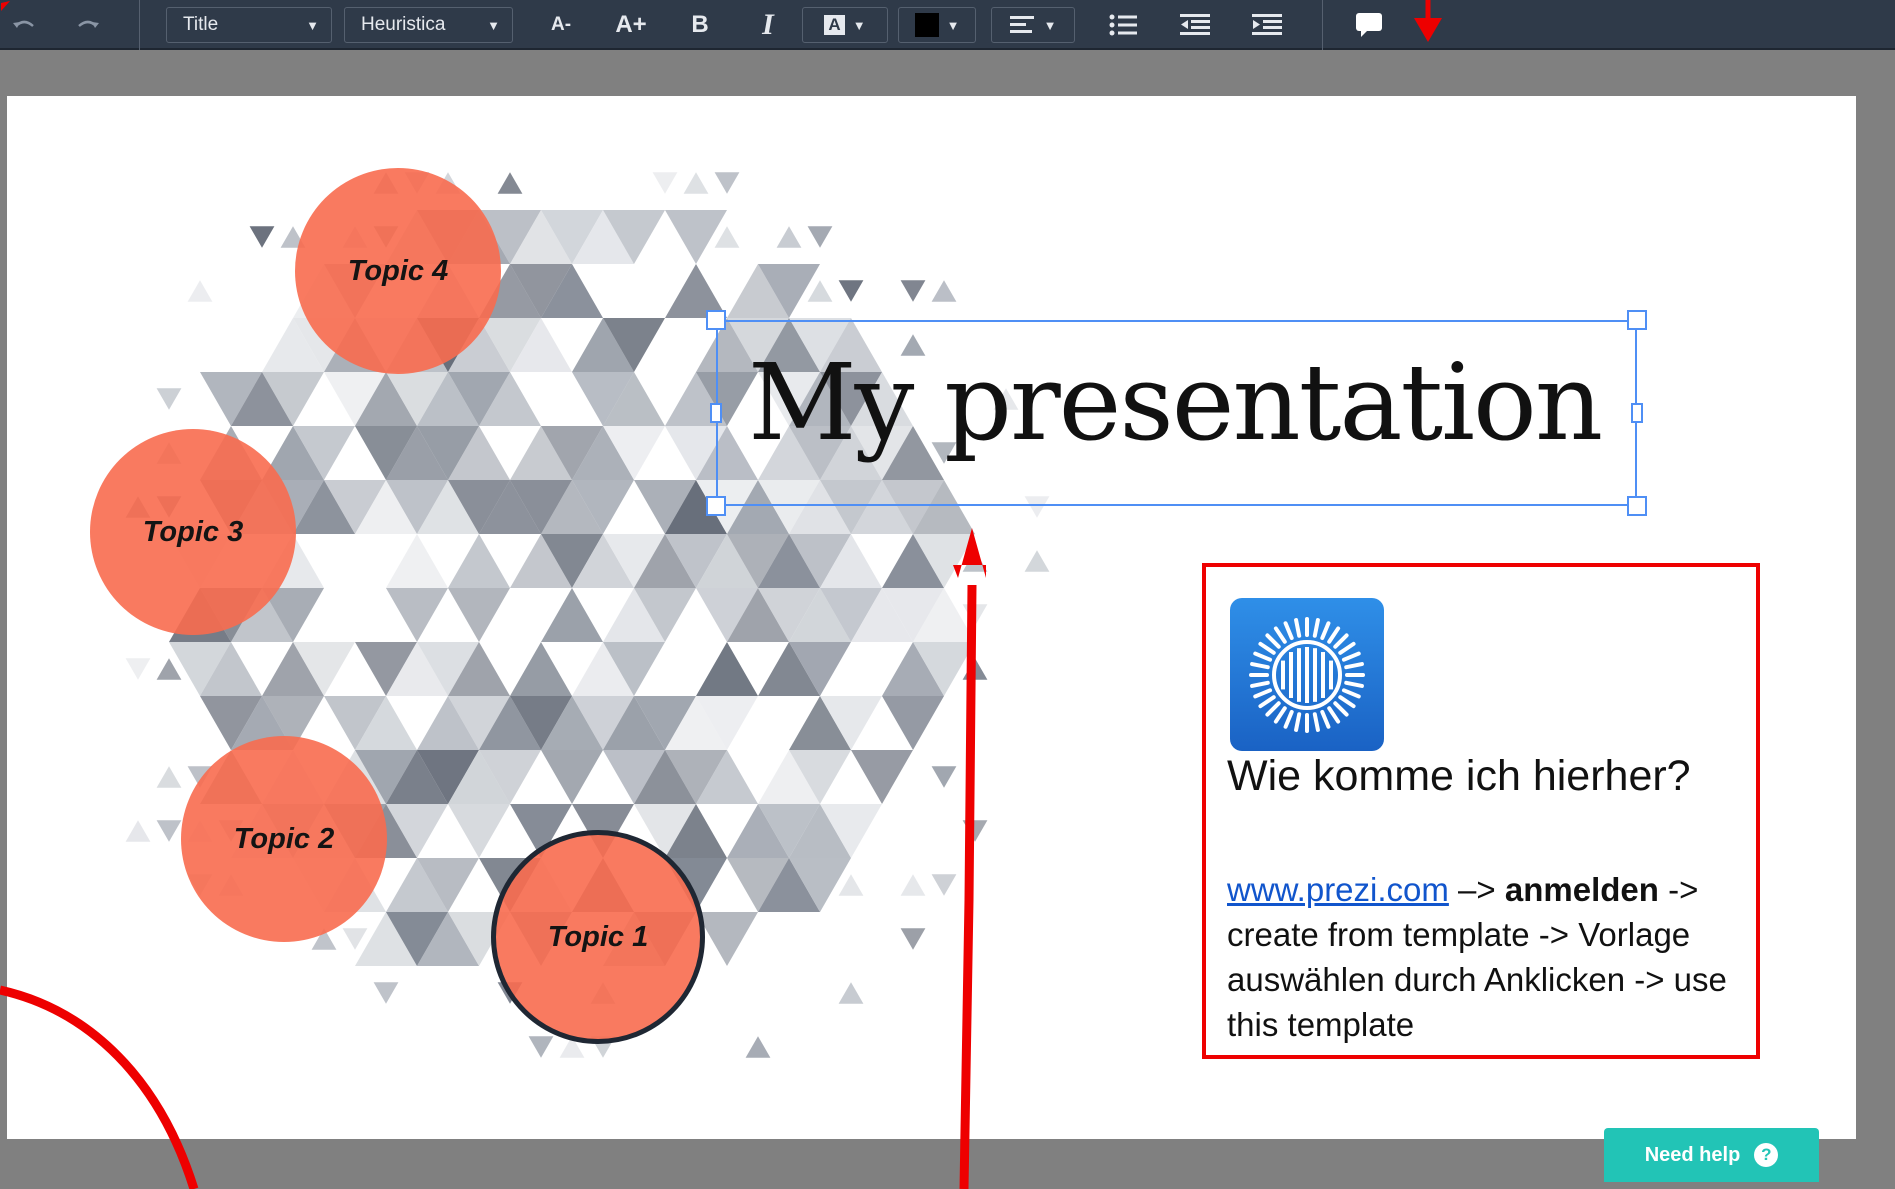 This screenshot has height=1189, width=1895. What do you see at coordinates (139, 25) in the screenshot?
I see `toolbar-divider` at bounding box center [139, 25].